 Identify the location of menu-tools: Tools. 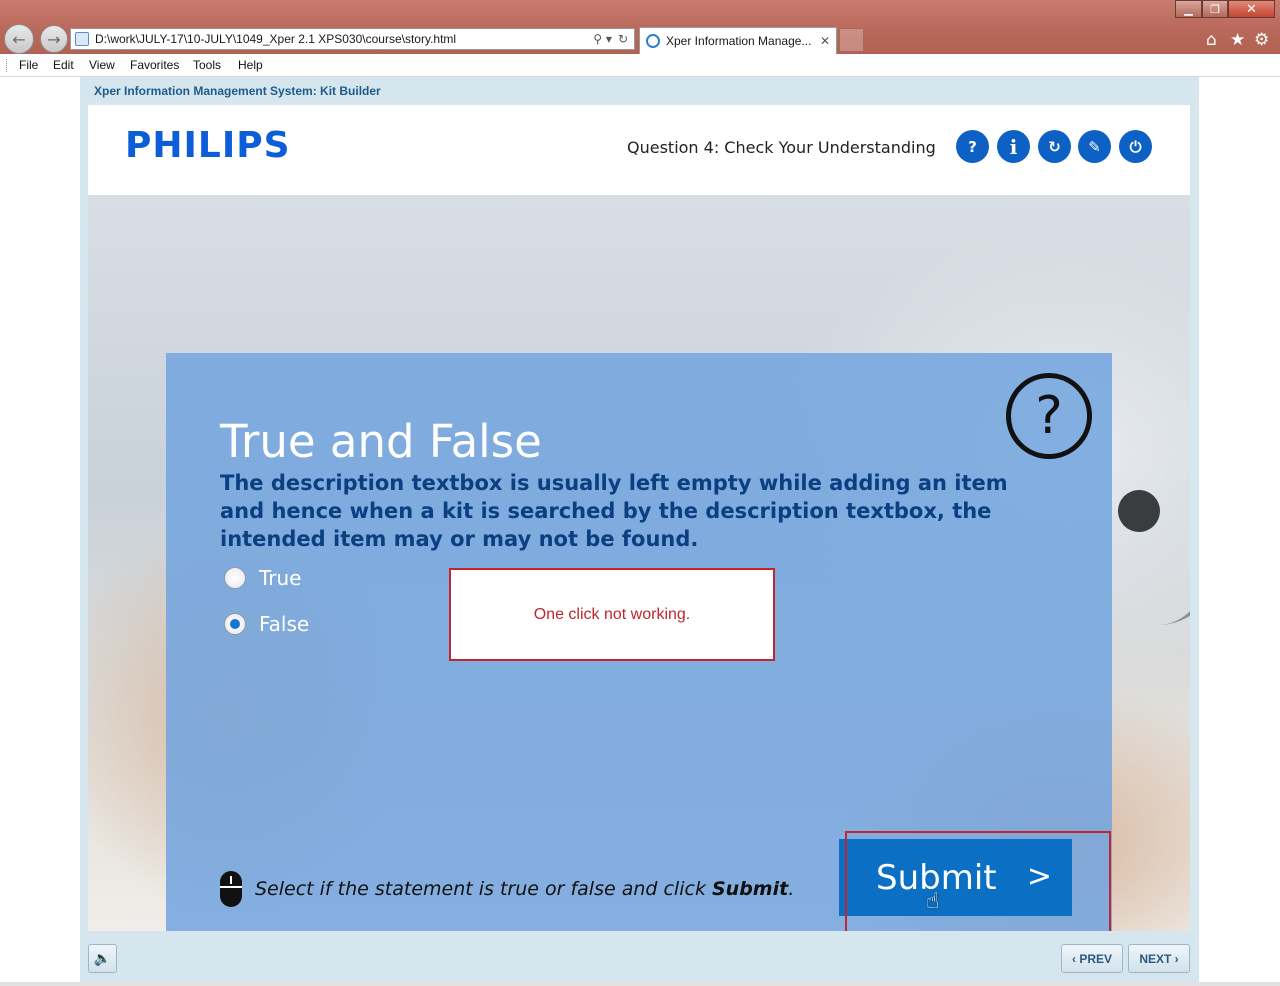
(207, 65).